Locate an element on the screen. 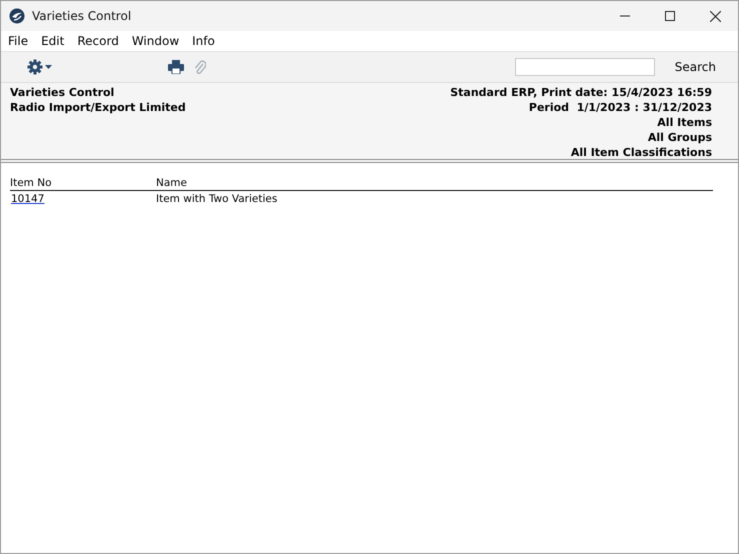  report-header-text: Period 1/1/2023 : 31/12/2023 is located at coordinates (620, 107).